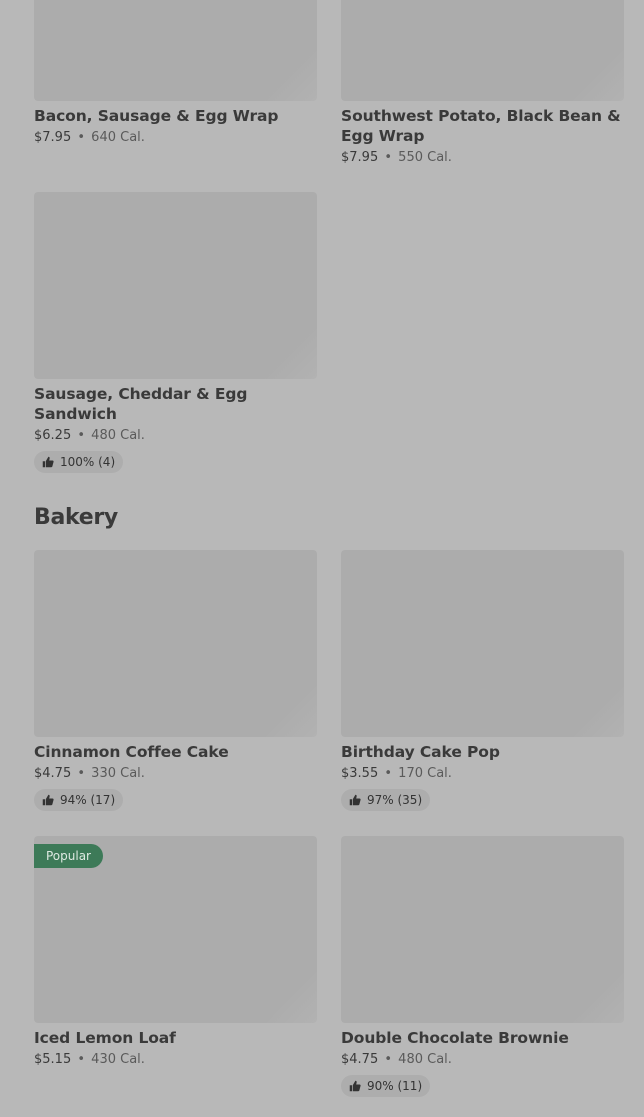  I want to click on item-calories: 430 Cal., so click(118, 1059).